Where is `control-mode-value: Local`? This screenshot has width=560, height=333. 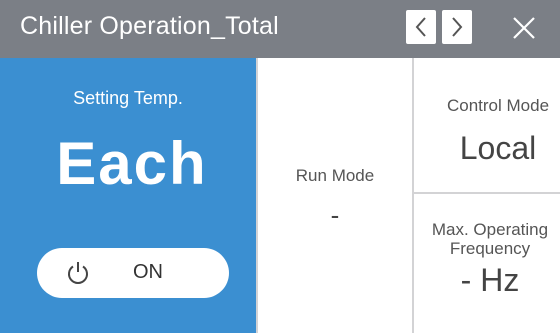
control-mode-value: Local is located at coordinates (498, 148).